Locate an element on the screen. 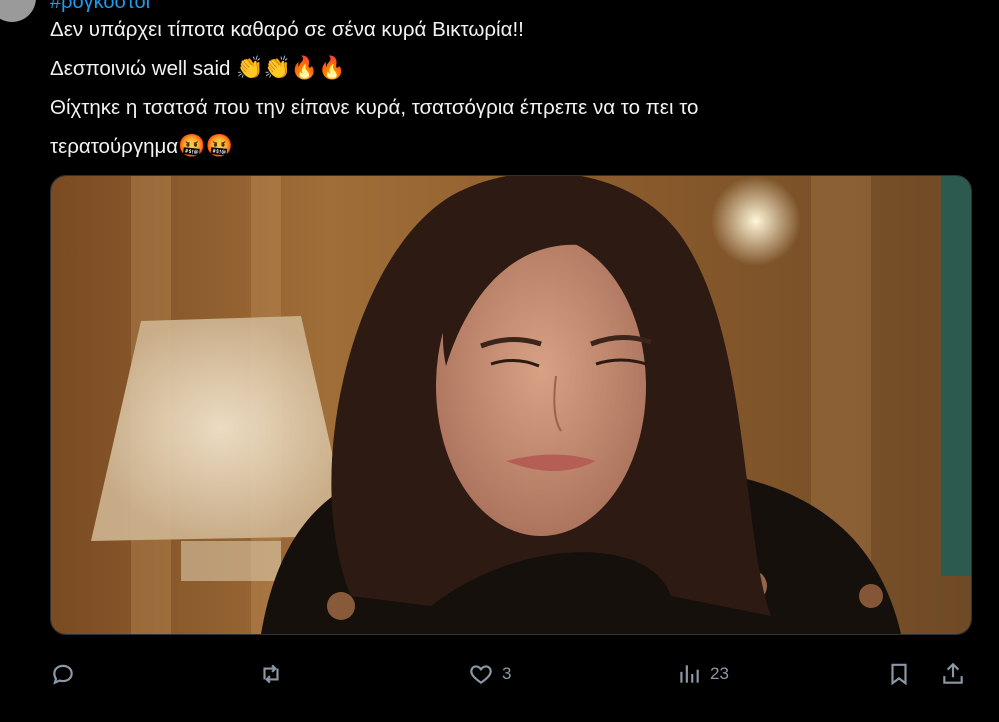  share-button is located at coordinates (953, 674).